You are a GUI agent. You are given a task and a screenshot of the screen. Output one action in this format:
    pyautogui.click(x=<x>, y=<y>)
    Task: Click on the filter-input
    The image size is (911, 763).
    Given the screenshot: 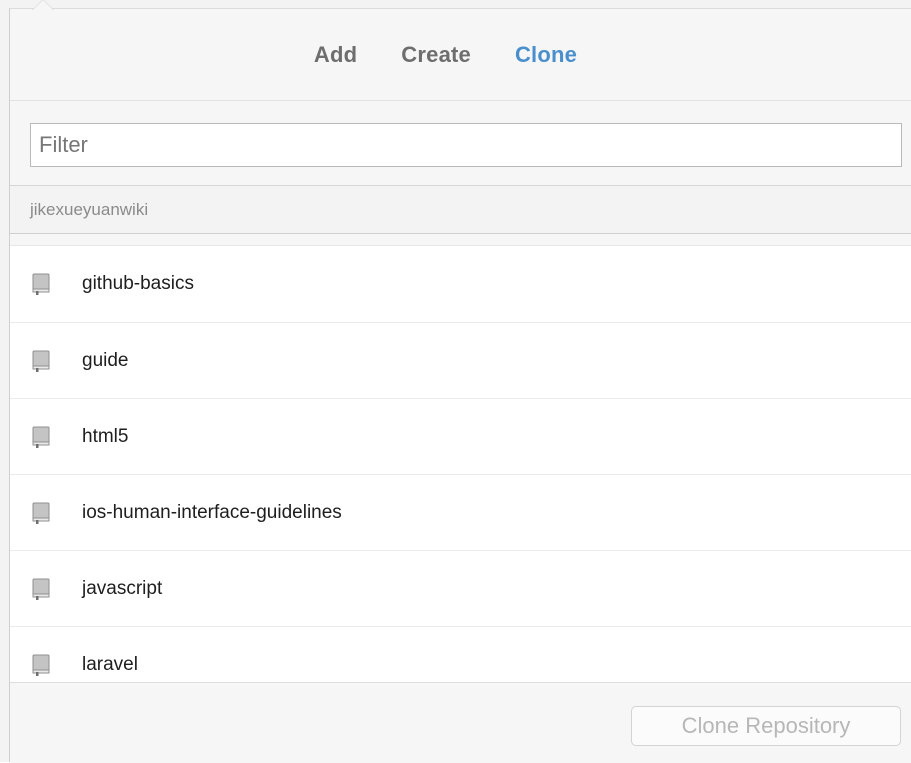 What is the action you would take?
    pyautogui.click(x=466, y=145)
    